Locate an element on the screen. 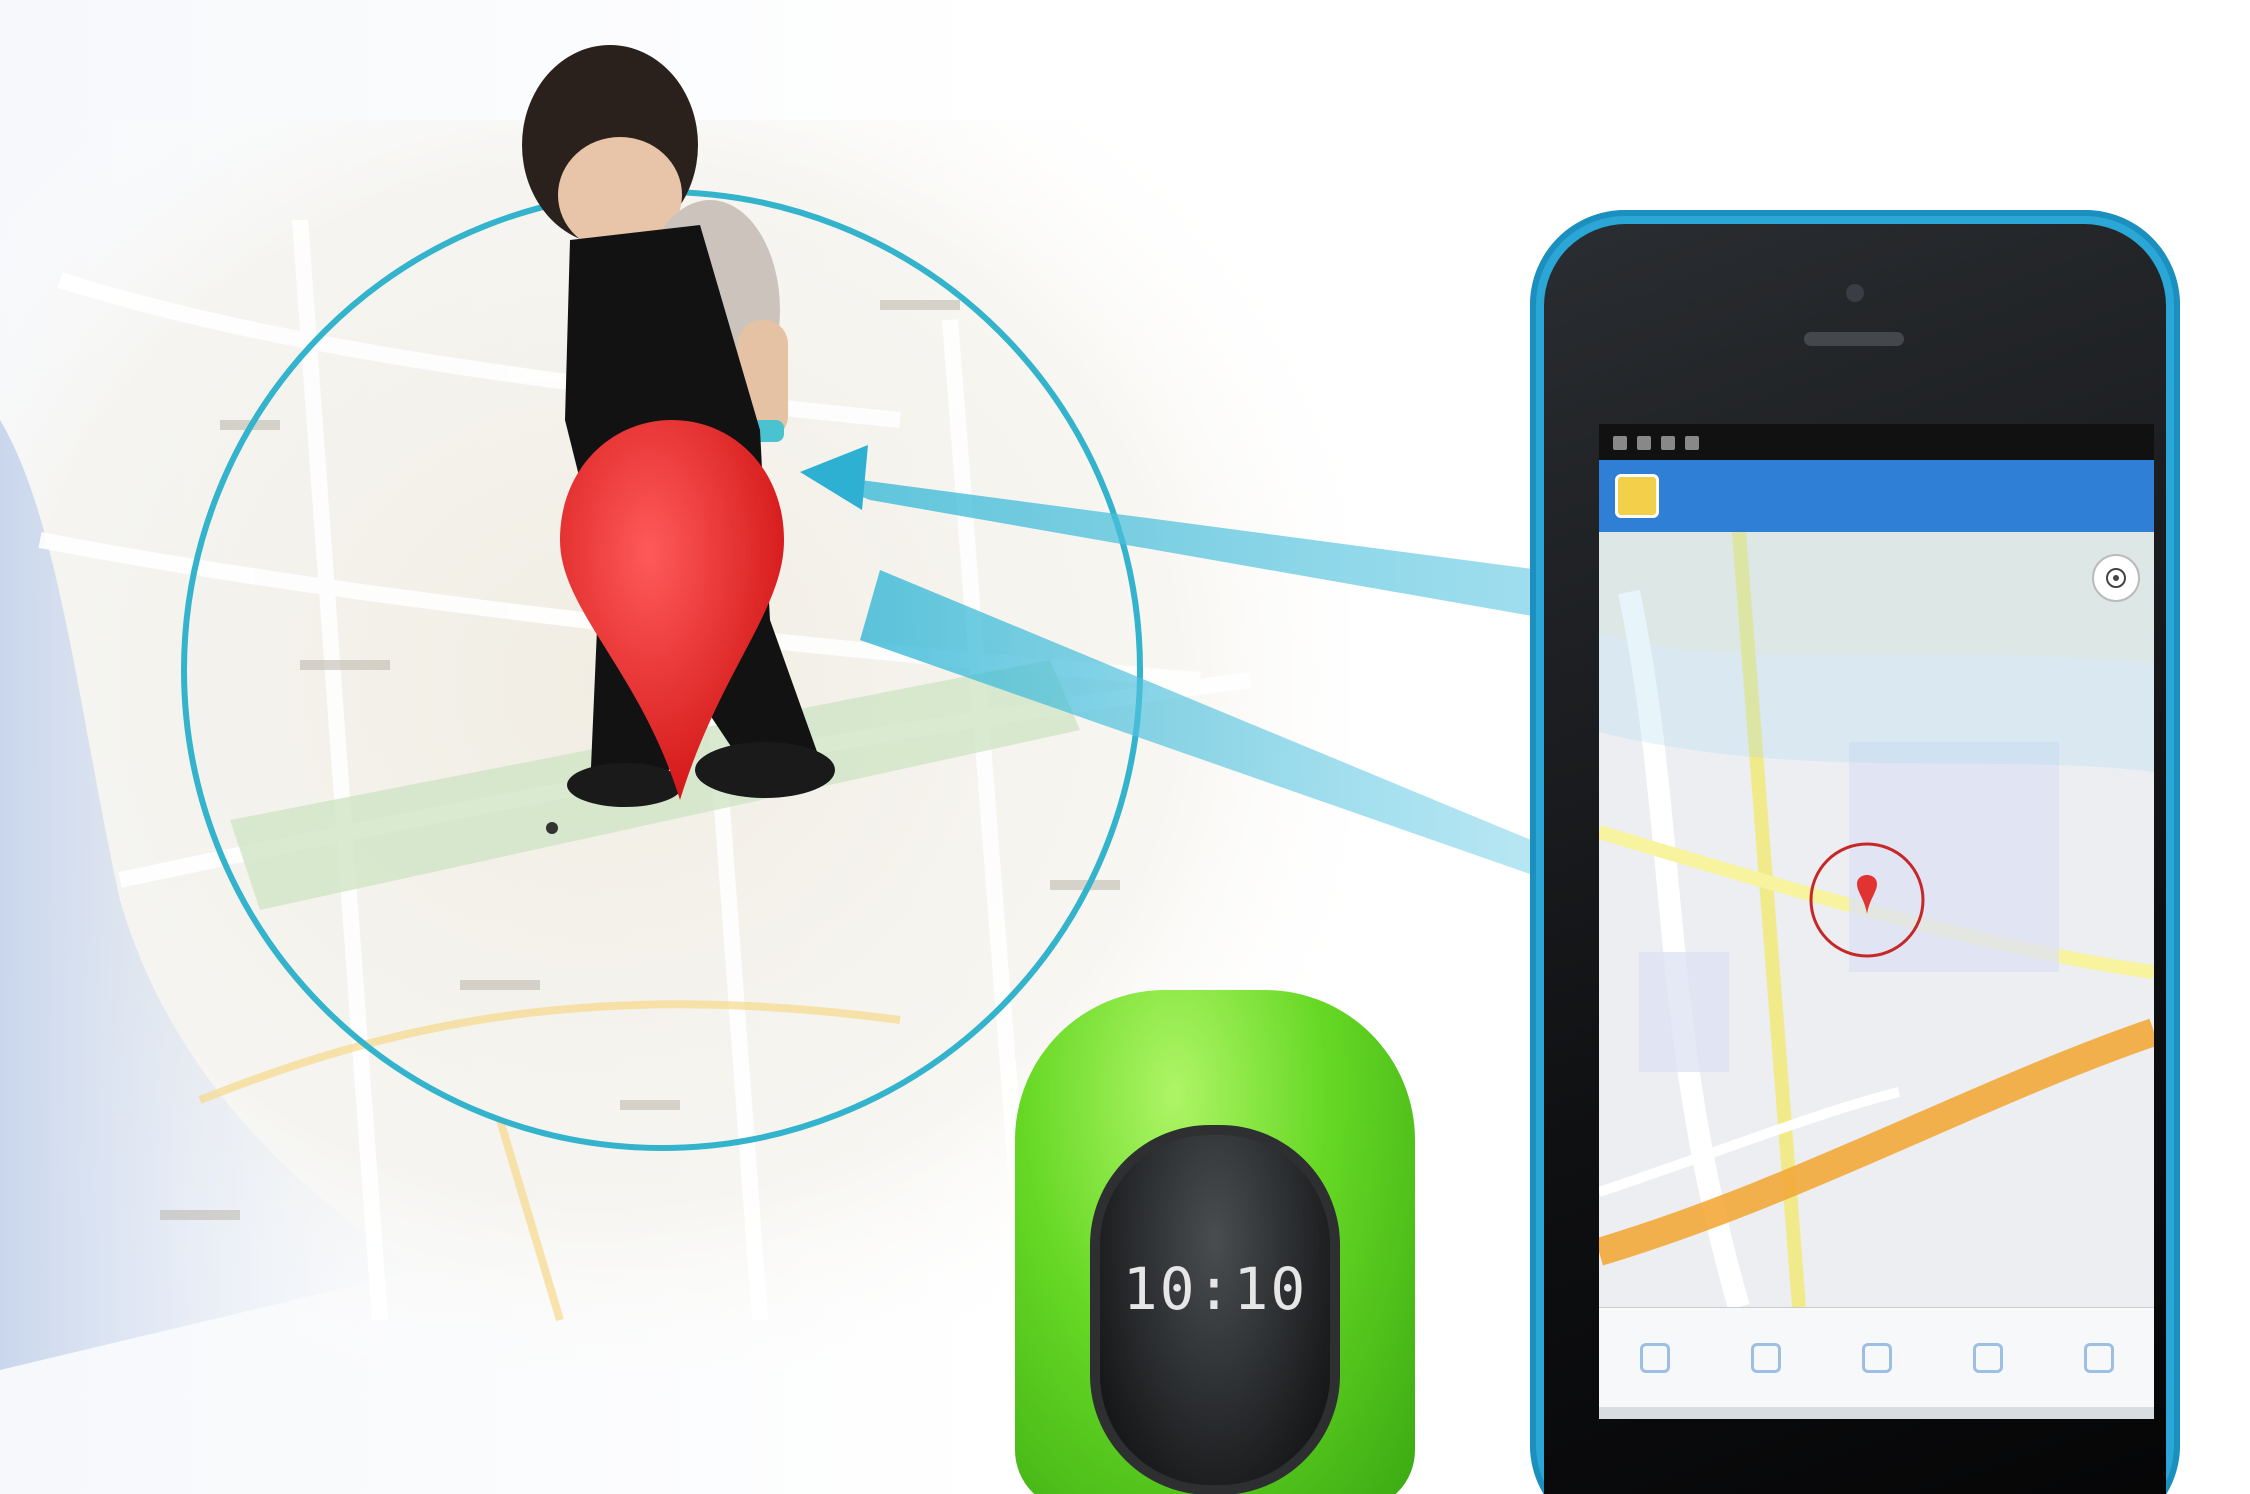  camera-icon is located at coordinates (1855, 293).